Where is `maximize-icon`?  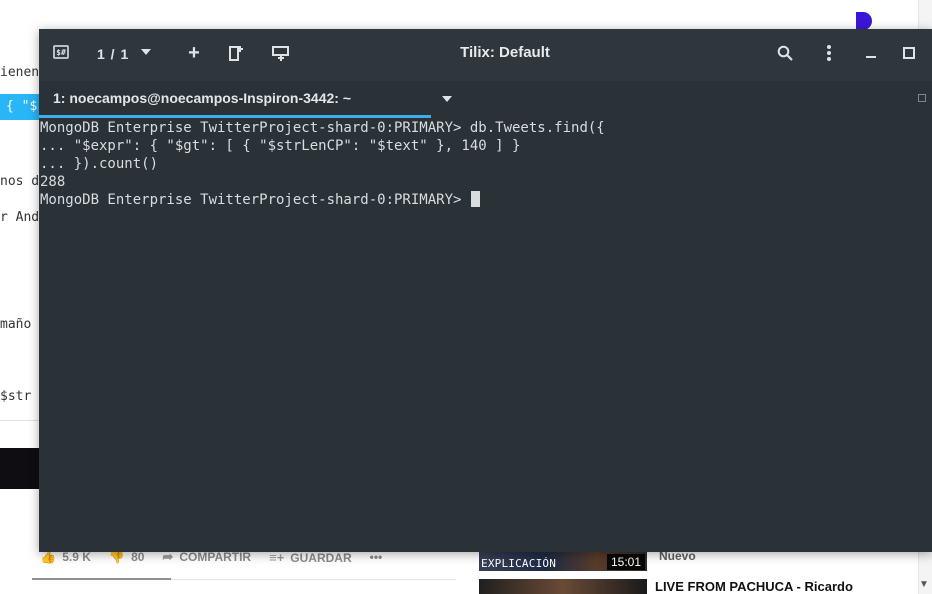
maximize-icon is located at coordinates (909, 53).